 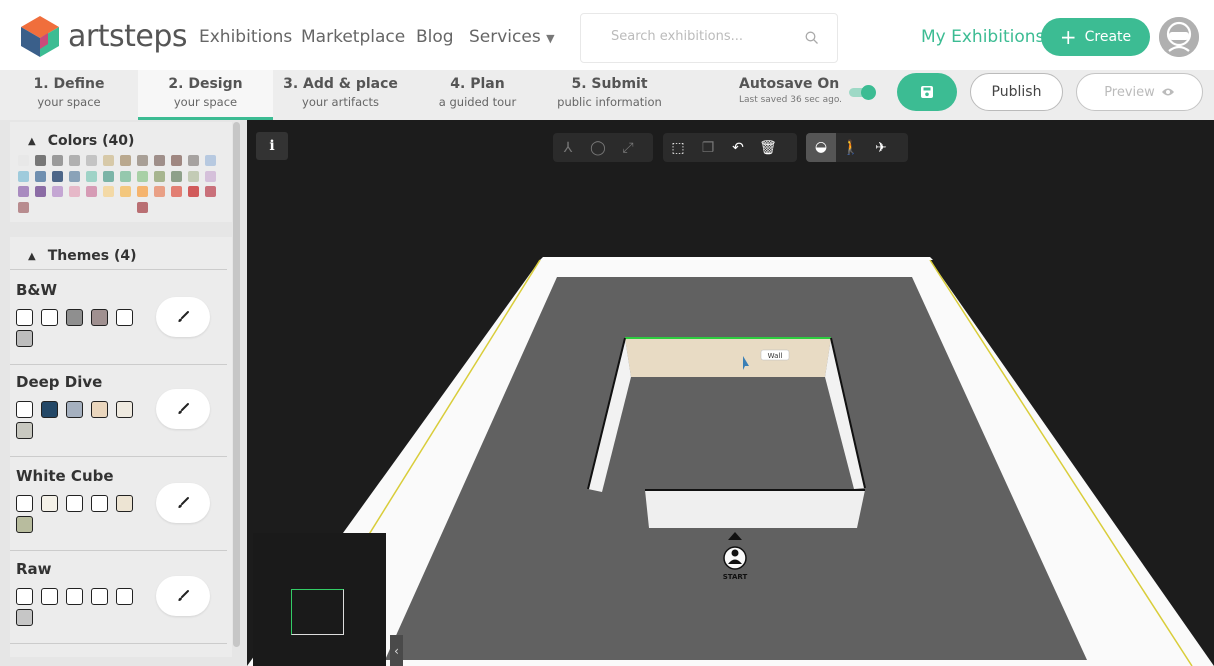 What do you see at coordinates (319, 599) in the screenshot?
I see `minimap` at bounding box center [319, 599].